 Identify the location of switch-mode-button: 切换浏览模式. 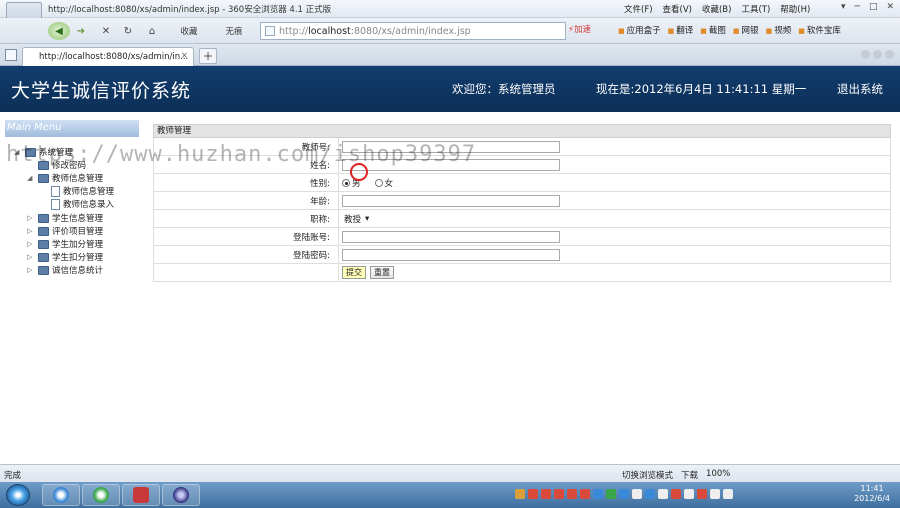
(647, 475).